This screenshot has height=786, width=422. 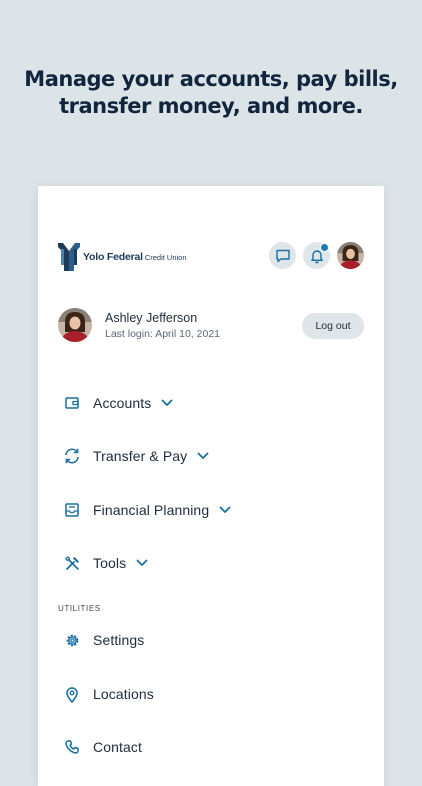 I want to click on yolo-federal-logo: Yolo Federal Credit Union, so click(x=122, y=257).